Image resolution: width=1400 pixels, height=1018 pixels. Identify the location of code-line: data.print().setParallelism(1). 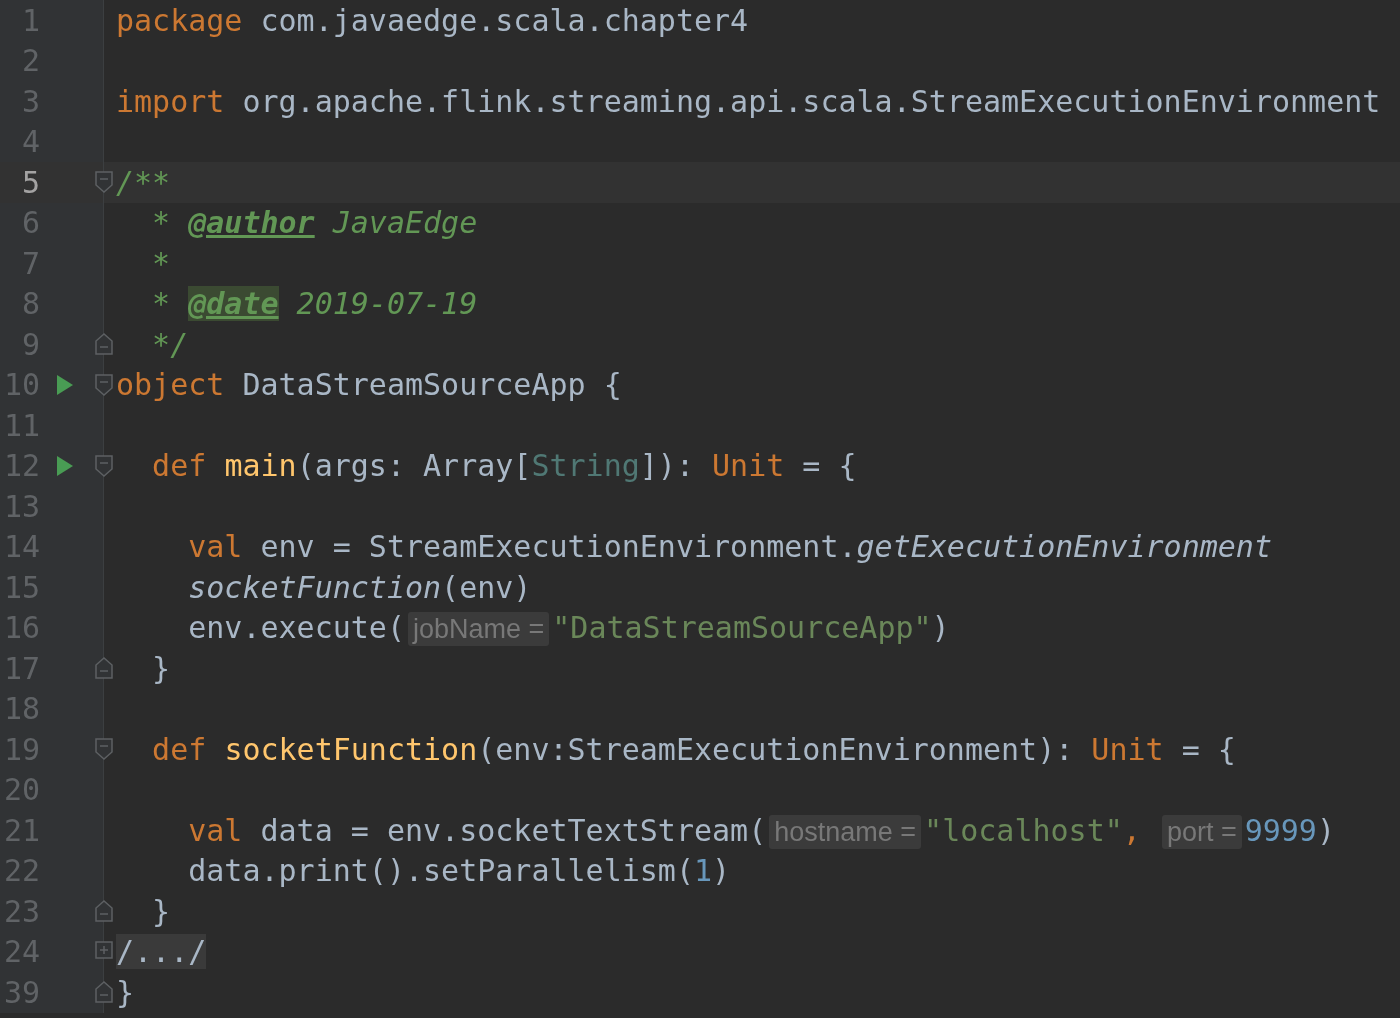
(459, 871).